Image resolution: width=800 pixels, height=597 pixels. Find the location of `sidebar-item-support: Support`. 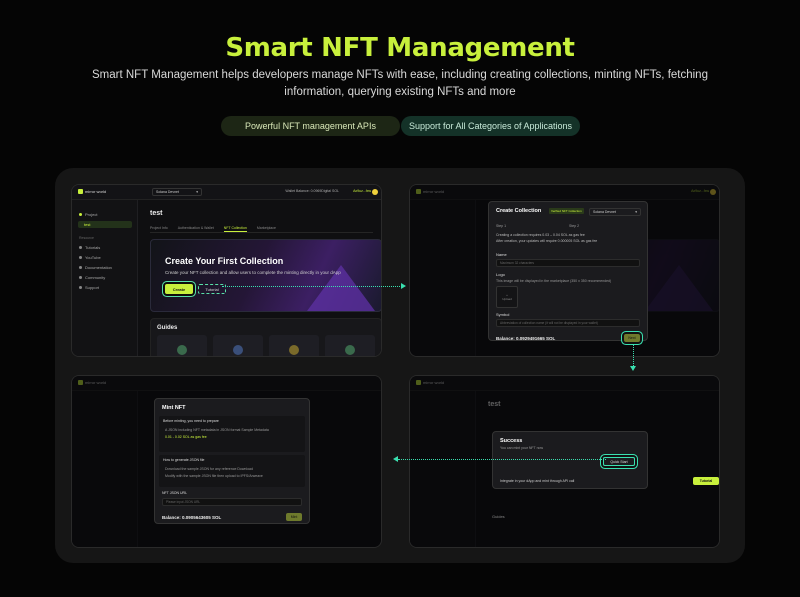

sidebar-item-support: Support is located at coordinates (89, 287).